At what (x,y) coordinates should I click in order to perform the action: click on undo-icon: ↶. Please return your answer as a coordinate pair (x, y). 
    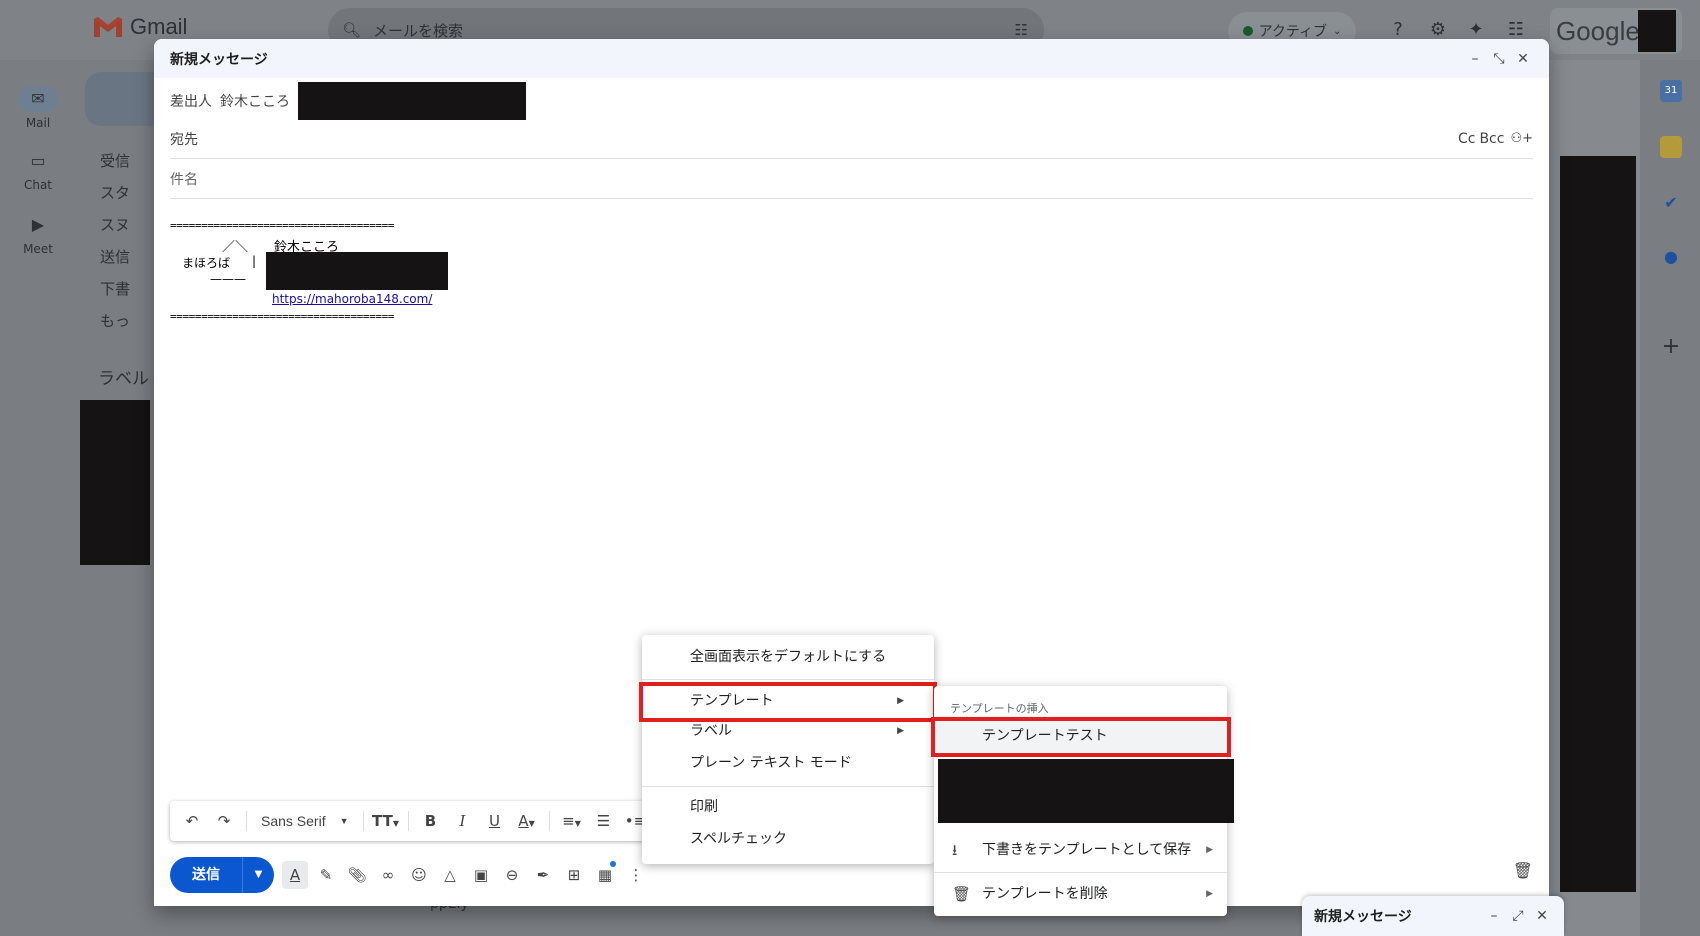
    Looking at the image, I should click on (192, 821).